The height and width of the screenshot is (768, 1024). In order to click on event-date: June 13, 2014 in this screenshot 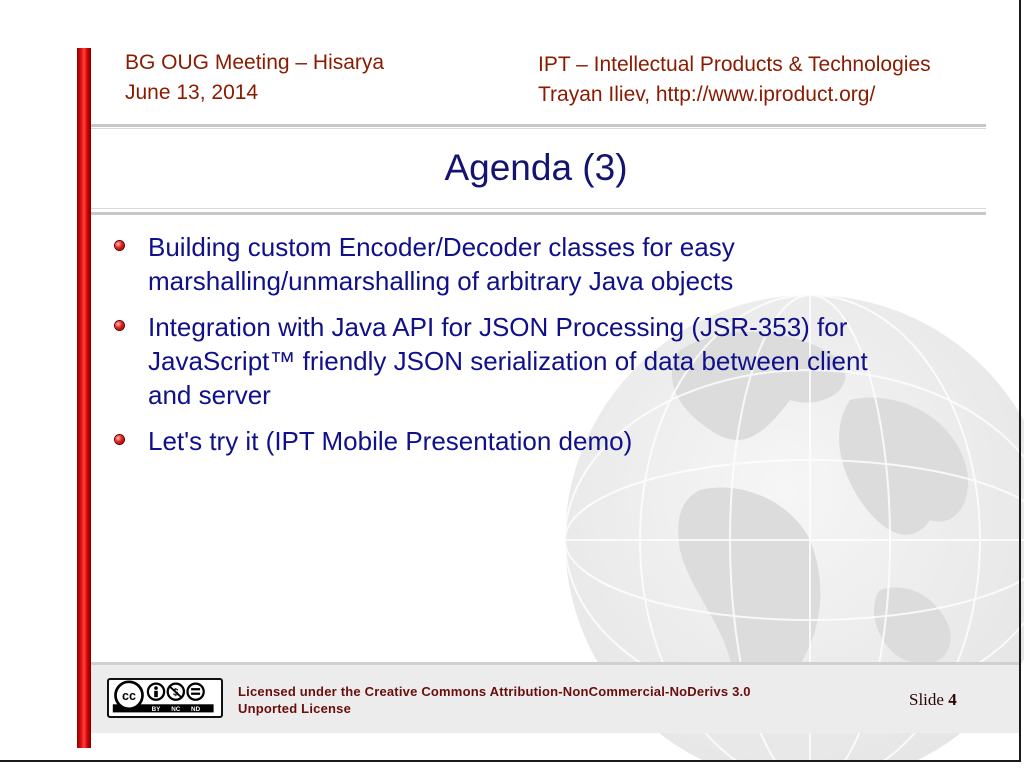, I will do `click(192, 92)`.